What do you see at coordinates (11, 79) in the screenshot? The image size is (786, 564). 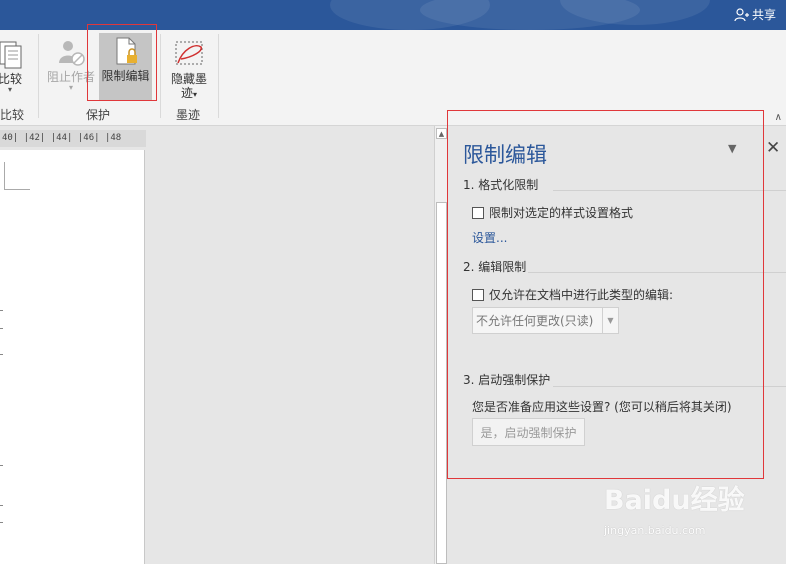 I see `compare-label: 比较` at bounding box center [11, 79].